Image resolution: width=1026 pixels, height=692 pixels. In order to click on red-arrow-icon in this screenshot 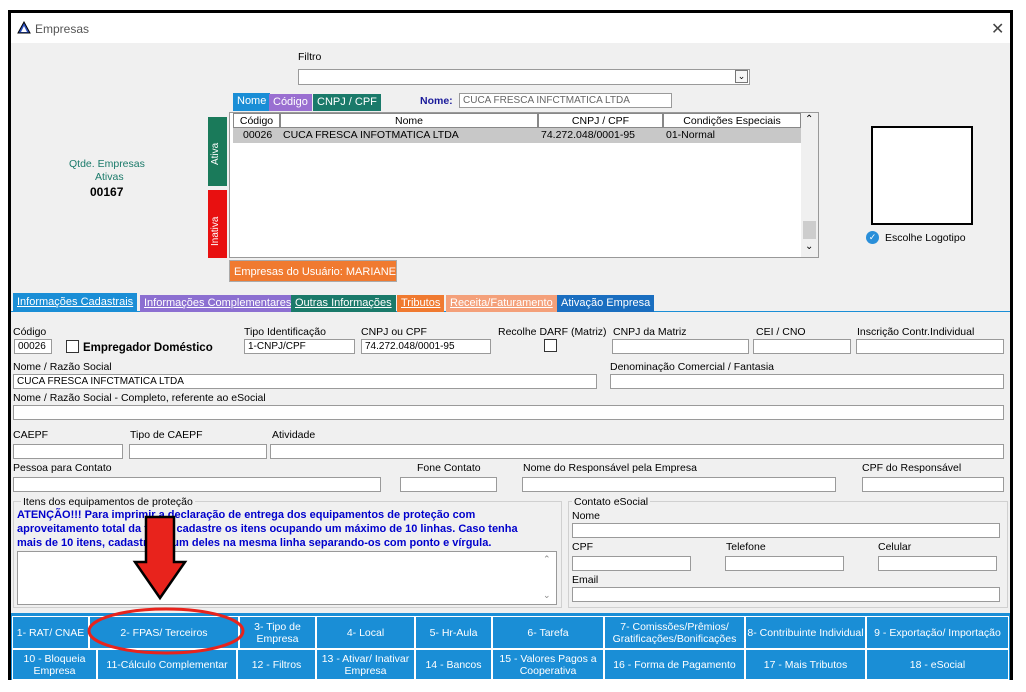, I will do `click(160, 558)`.